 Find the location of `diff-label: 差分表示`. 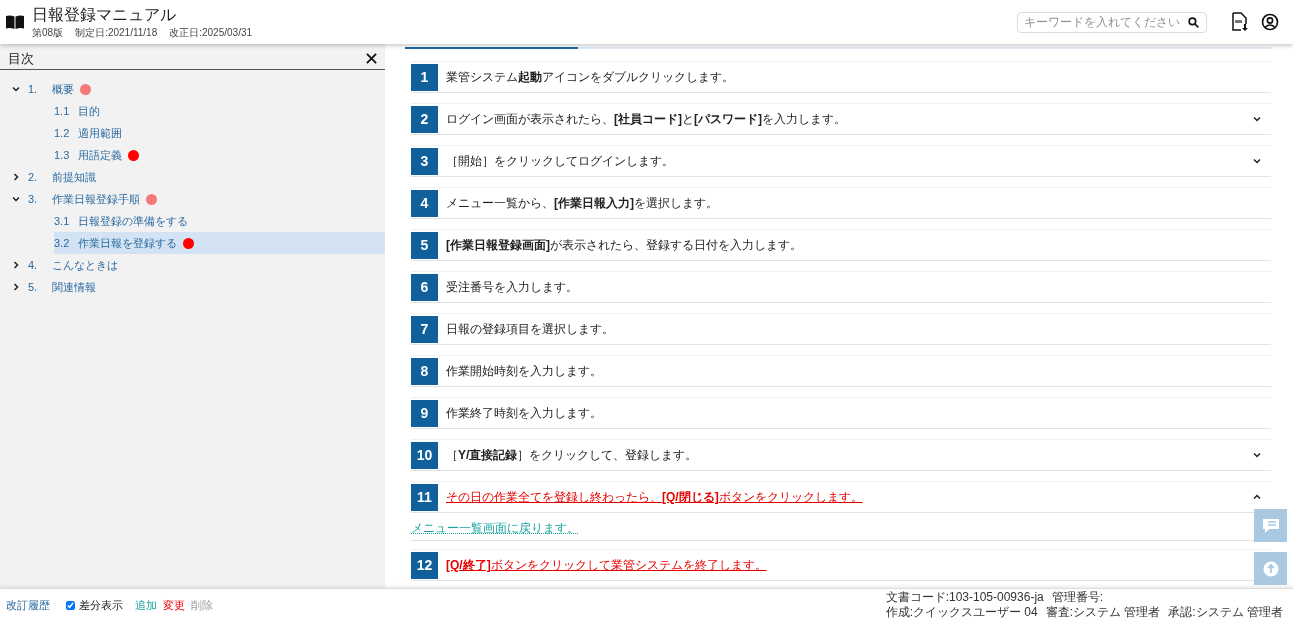

diff-label: 差分表示 is located at coordinates (101, 605).